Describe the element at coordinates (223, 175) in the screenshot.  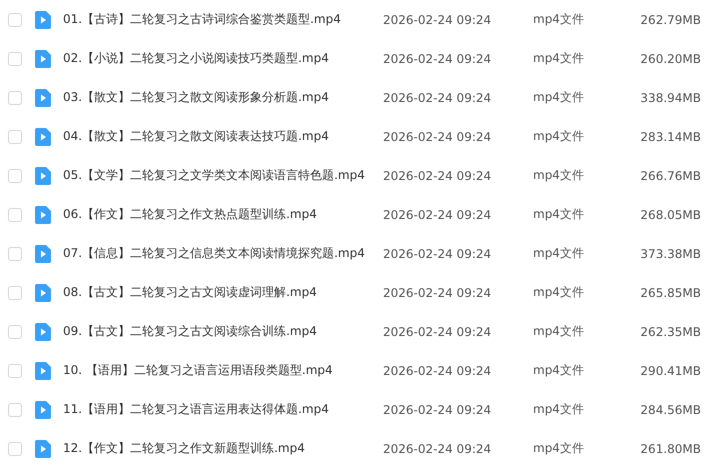
I see `file-name: 05.【文学】二轮复习之文学类文本阅读语言特色题.mp4` at that location.